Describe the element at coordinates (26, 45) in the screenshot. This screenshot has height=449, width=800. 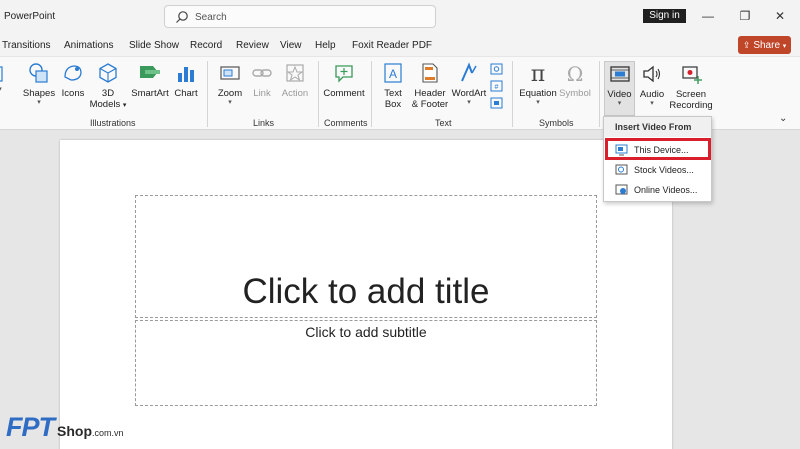
I see `tab-transitions: Transitions` at that location.